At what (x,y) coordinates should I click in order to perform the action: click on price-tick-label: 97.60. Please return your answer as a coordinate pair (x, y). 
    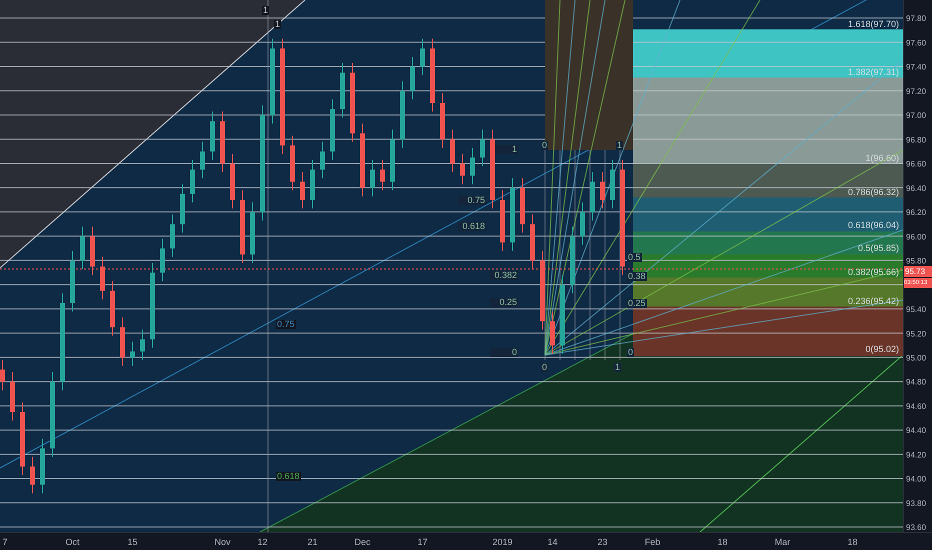
    Looking at the image, I should click on (916, 43).